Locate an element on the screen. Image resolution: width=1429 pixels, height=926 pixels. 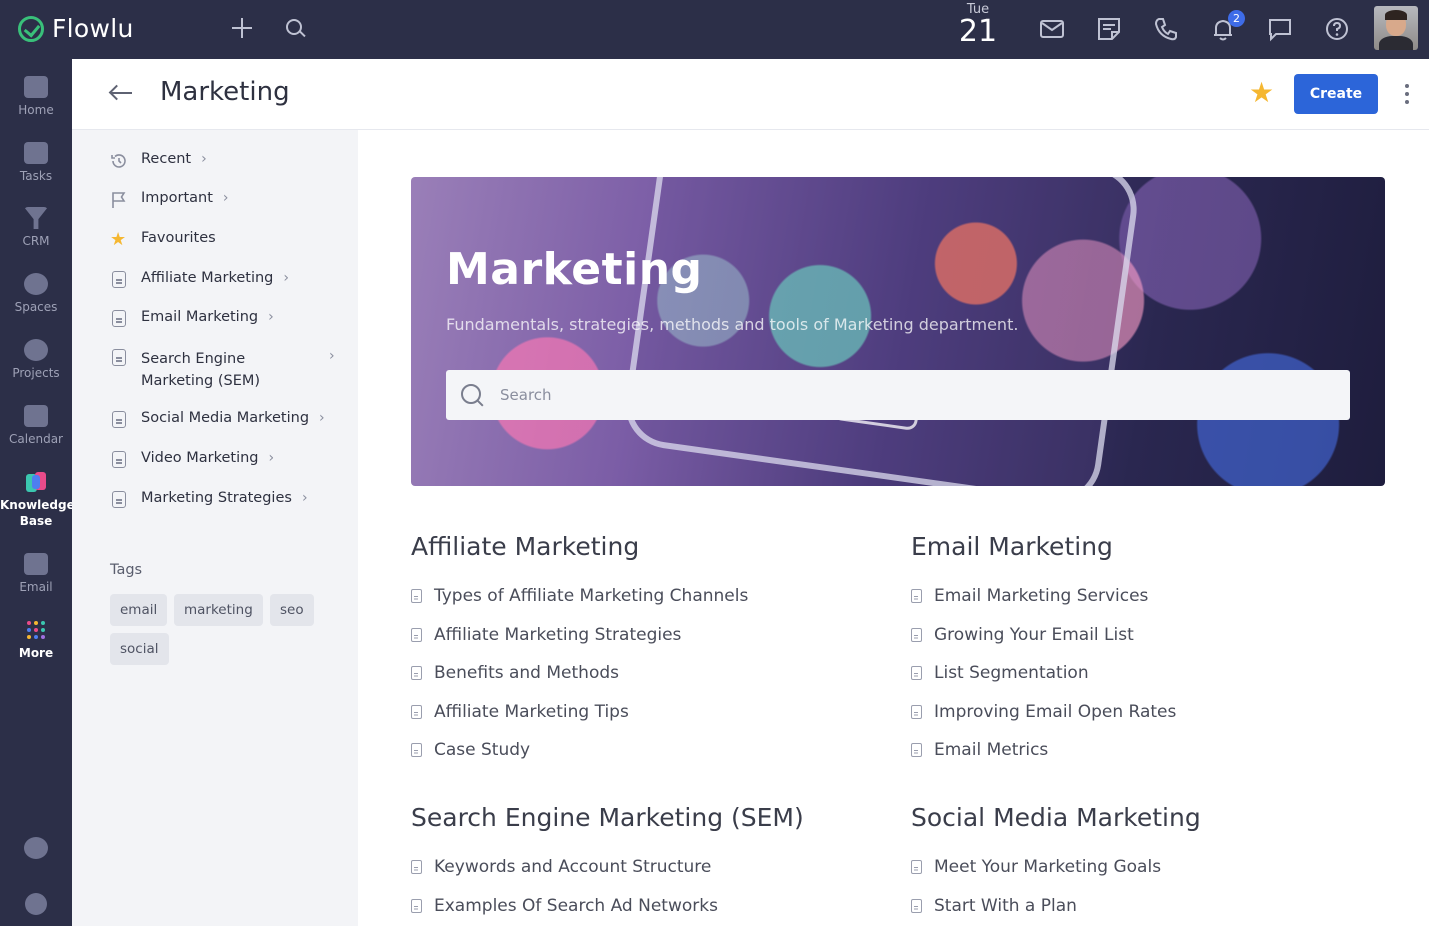
article-link: Affiliate Marketing Strategies is located at coordinates (641, 635).